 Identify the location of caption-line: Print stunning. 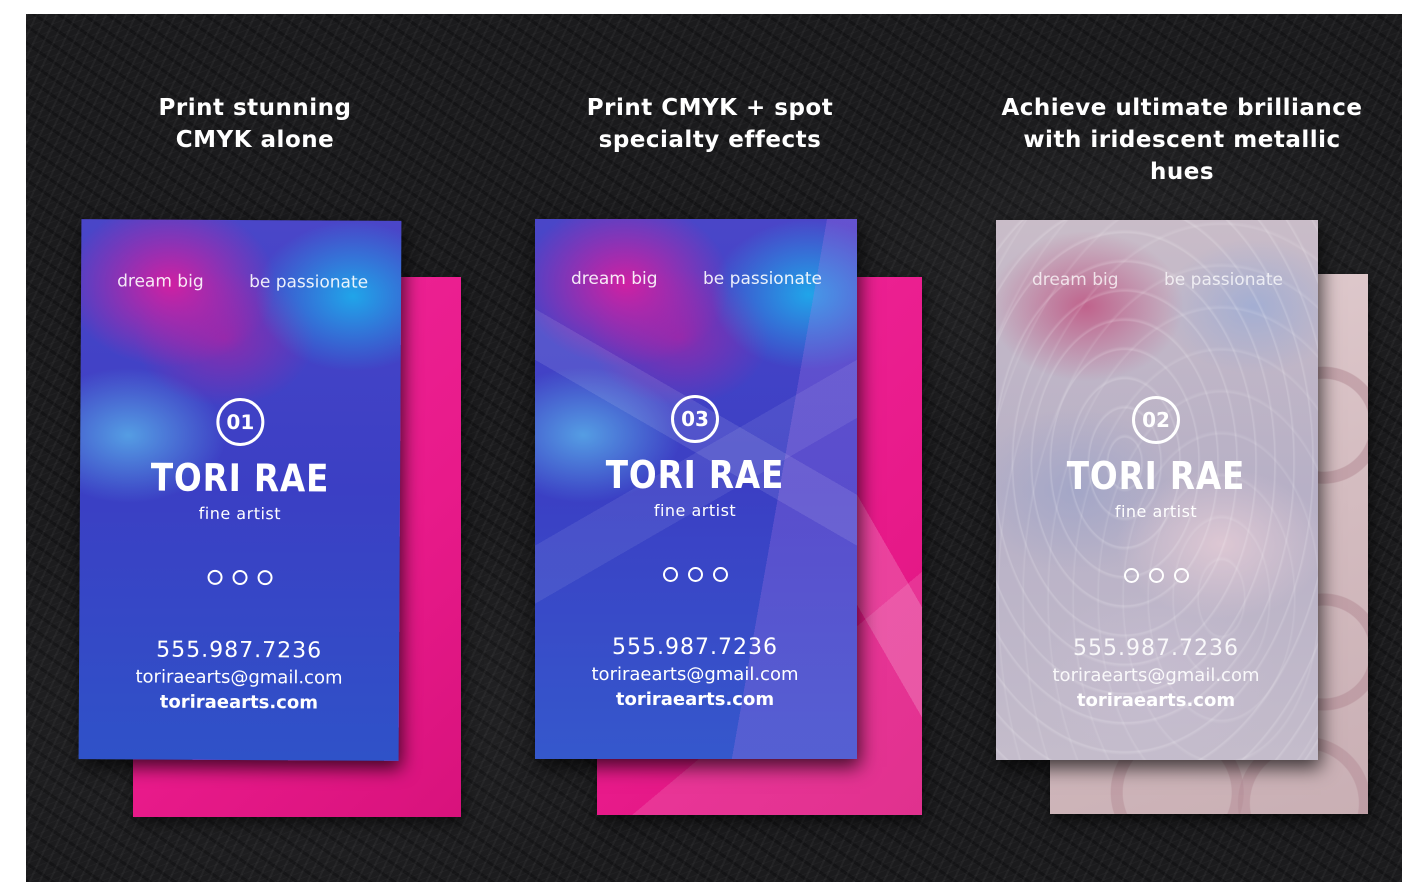
(255, 108).